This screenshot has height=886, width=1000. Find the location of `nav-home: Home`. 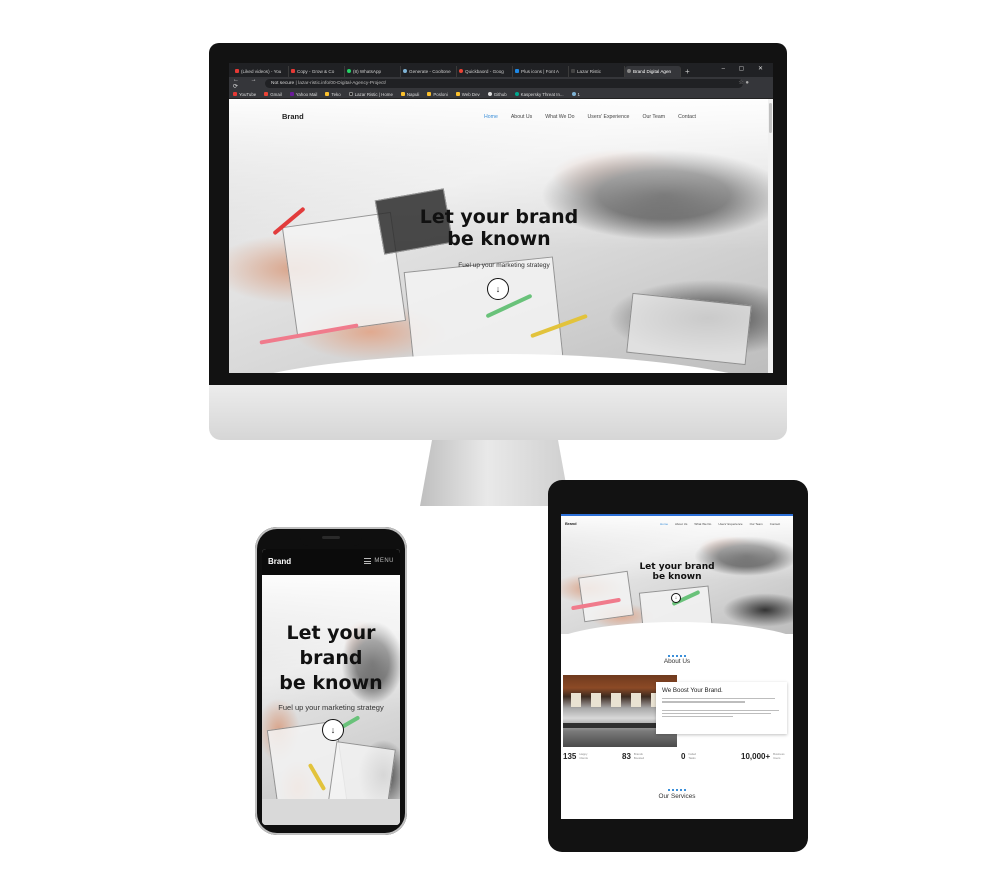

nav-home: Home is located at coordinates (491, 117).